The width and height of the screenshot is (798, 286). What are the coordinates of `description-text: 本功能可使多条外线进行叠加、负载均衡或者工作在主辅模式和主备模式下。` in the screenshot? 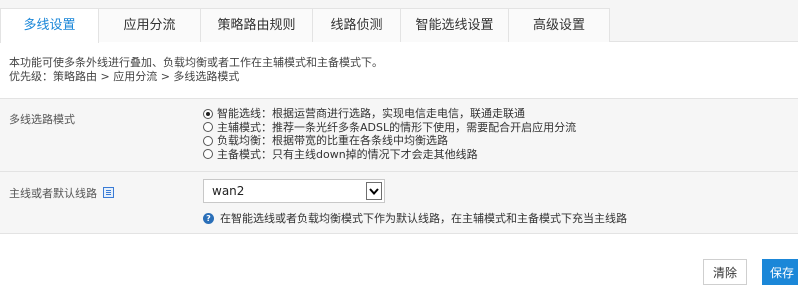 It's located at (196, 62).